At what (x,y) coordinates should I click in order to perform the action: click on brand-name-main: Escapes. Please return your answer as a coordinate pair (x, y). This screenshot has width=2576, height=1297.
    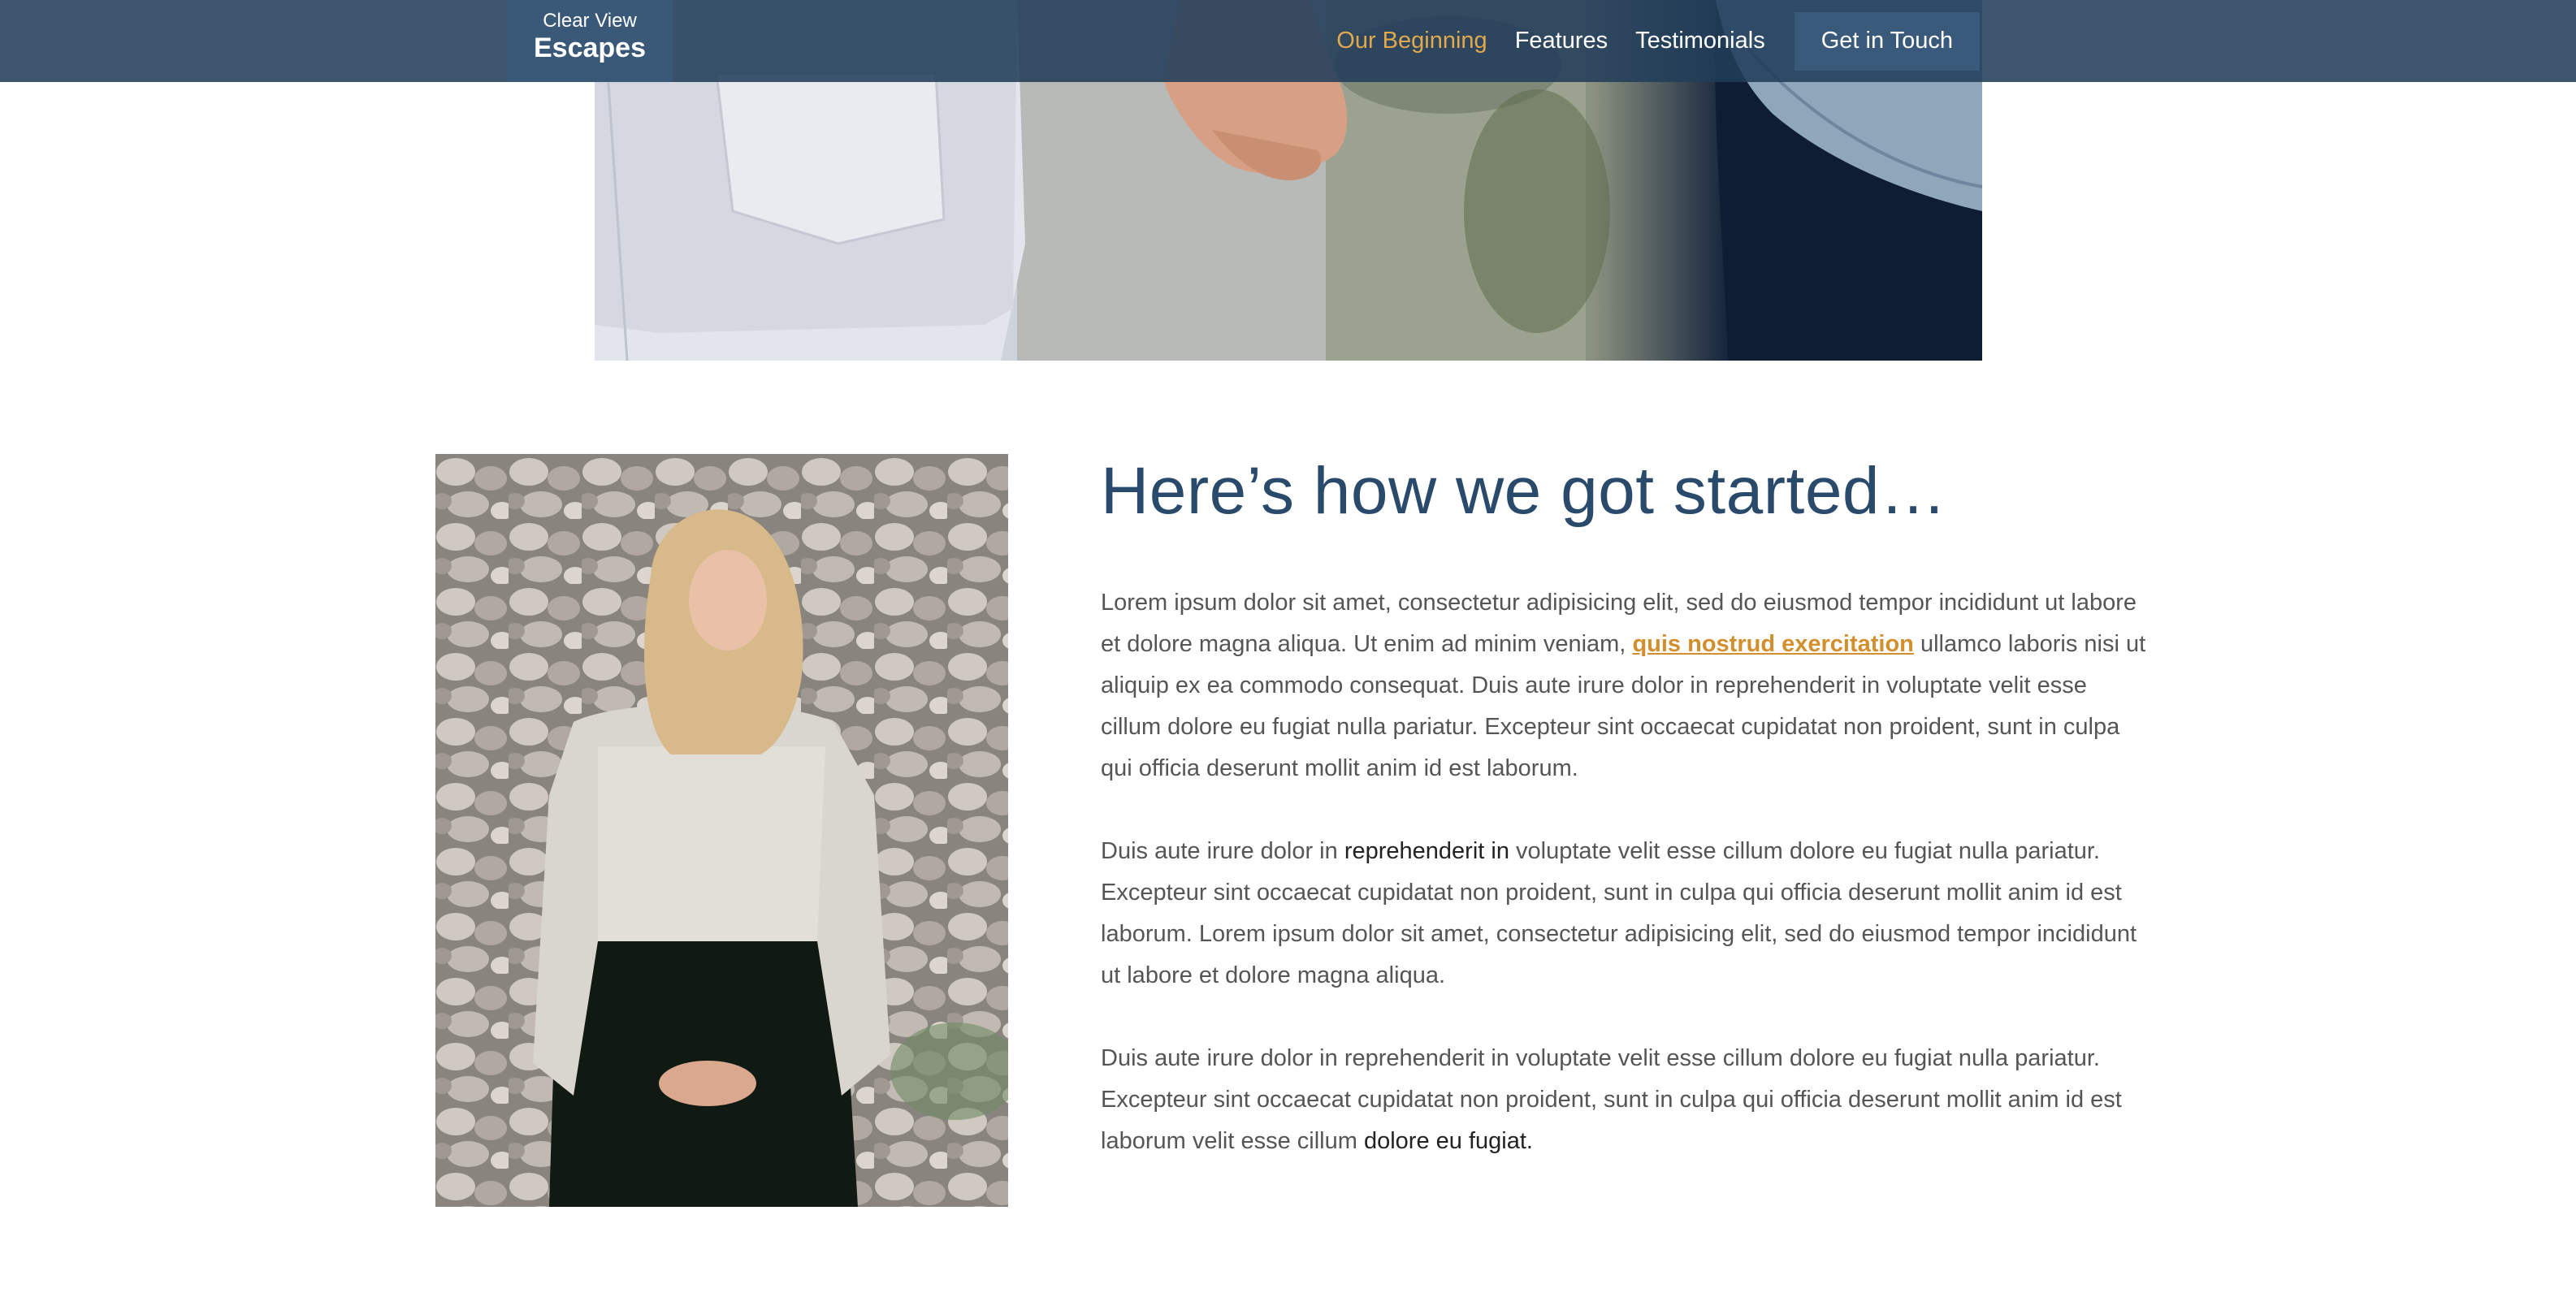
    Looking at the image, I should click on (590, 47).